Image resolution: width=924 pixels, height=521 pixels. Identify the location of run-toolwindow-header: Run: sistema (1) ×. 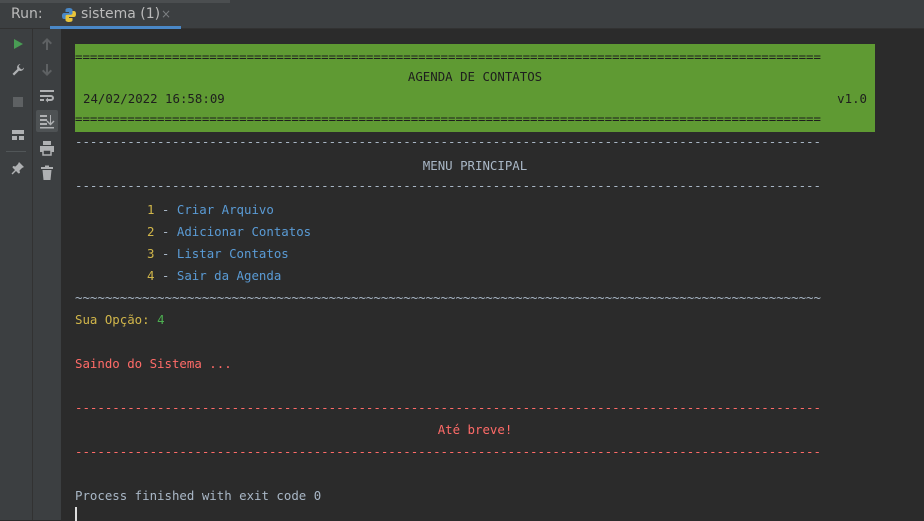
(462, 14).